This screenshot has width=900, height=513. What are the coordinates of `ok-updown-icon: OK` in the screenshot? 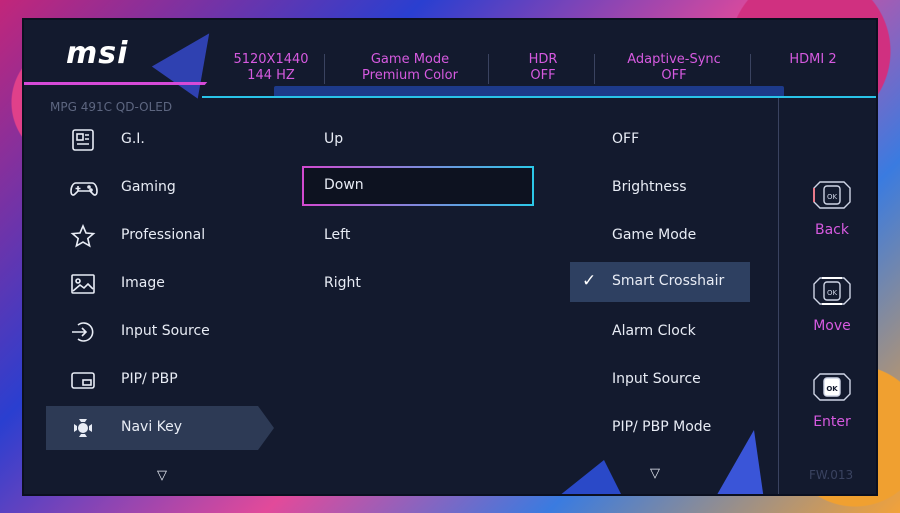 It's located at (832, 291).